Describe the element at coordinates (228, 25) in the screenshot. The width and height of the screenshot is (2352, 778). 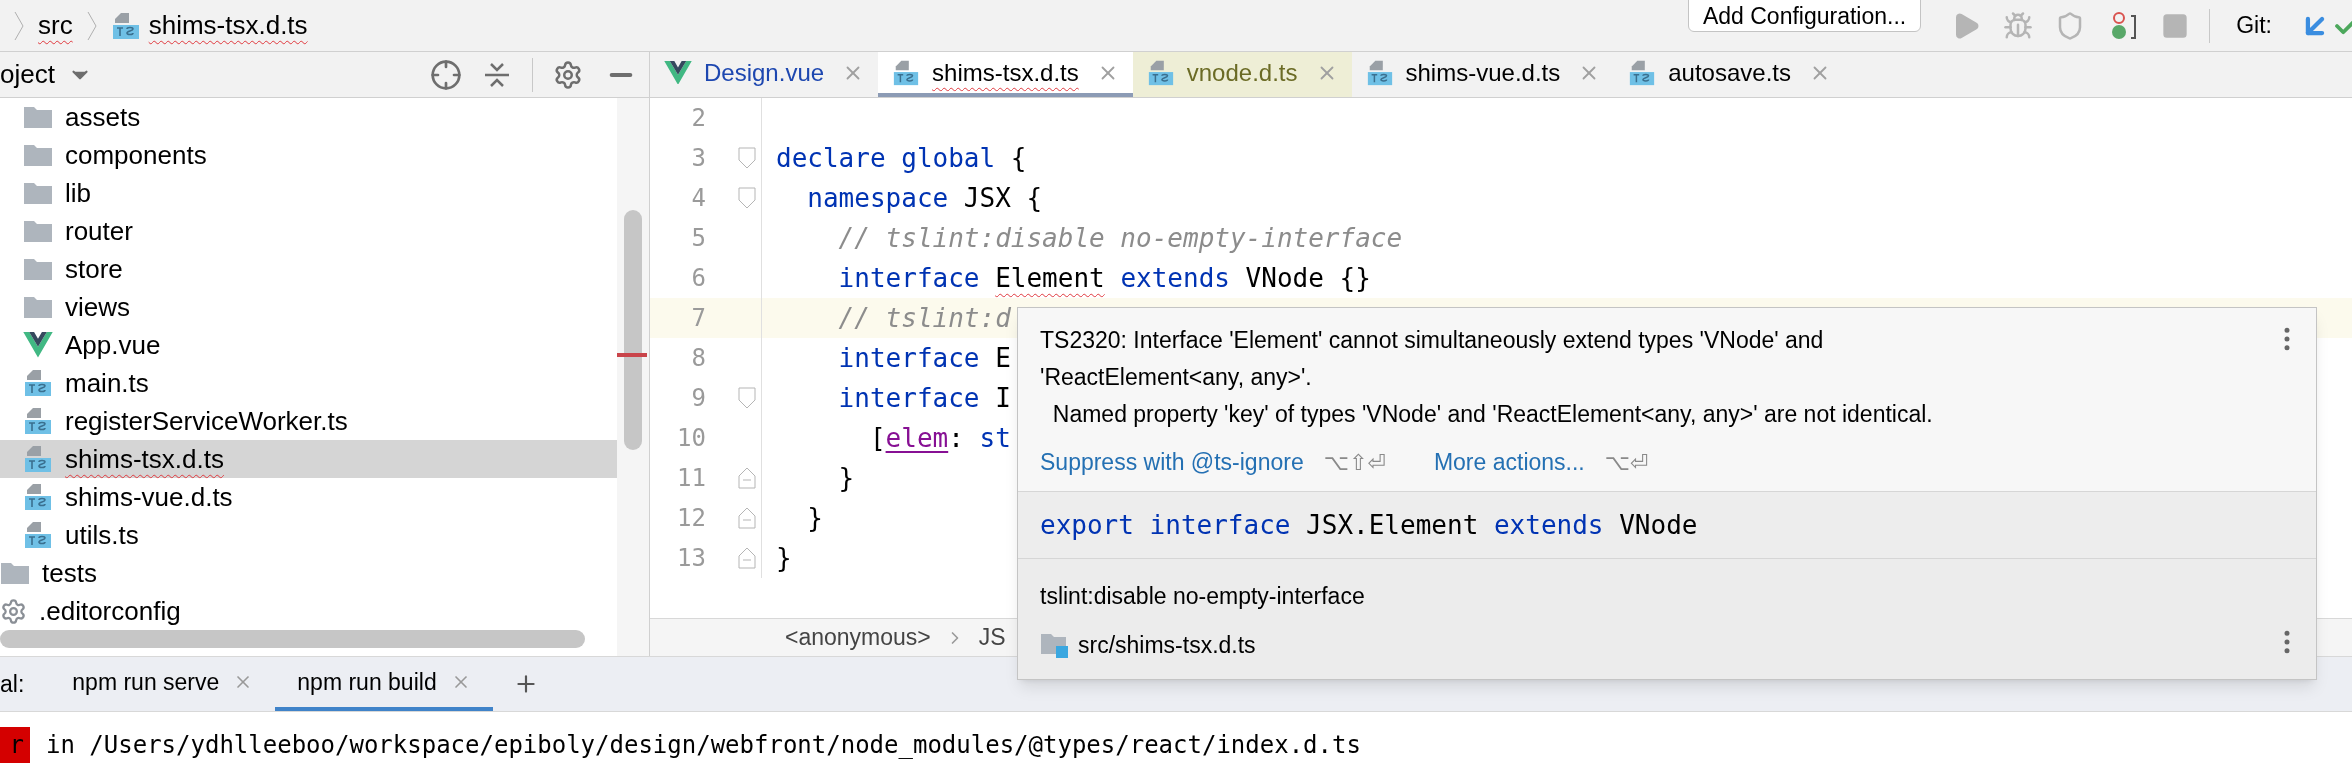
I see `breadcrumb-item: shims-tsx.d.ts` at that location.